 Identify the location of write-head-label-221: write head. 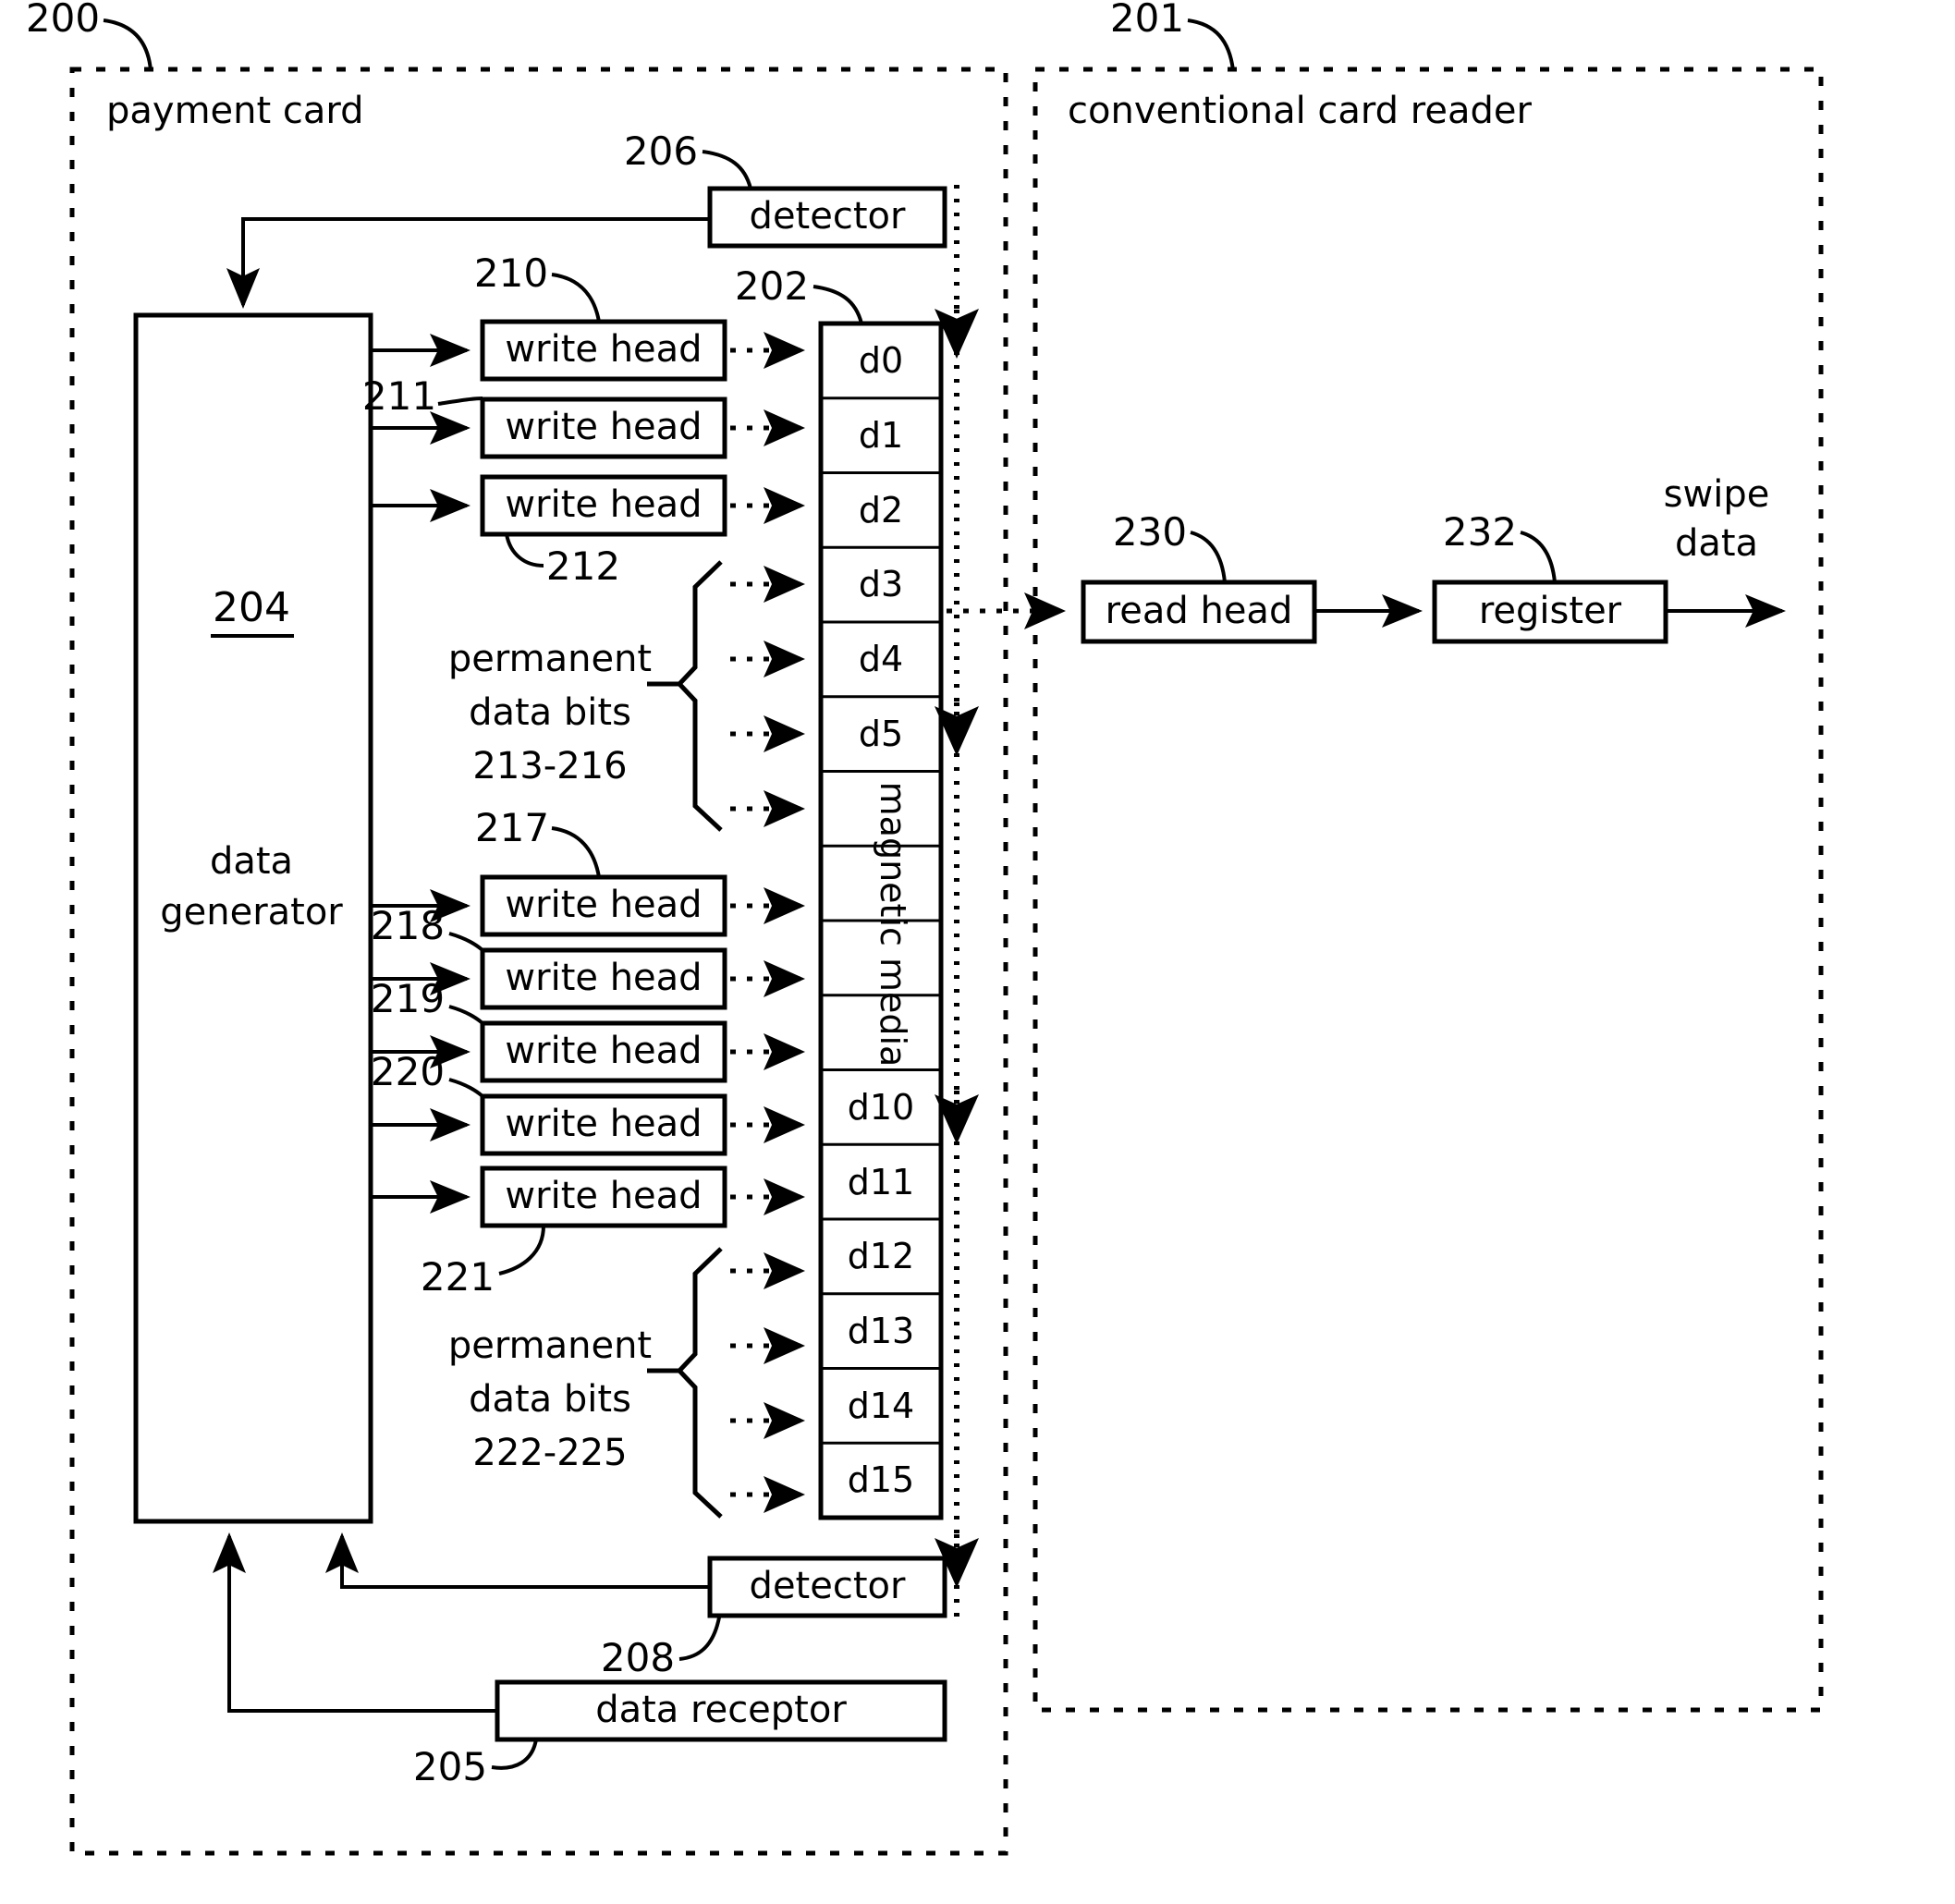
(603, 1196).